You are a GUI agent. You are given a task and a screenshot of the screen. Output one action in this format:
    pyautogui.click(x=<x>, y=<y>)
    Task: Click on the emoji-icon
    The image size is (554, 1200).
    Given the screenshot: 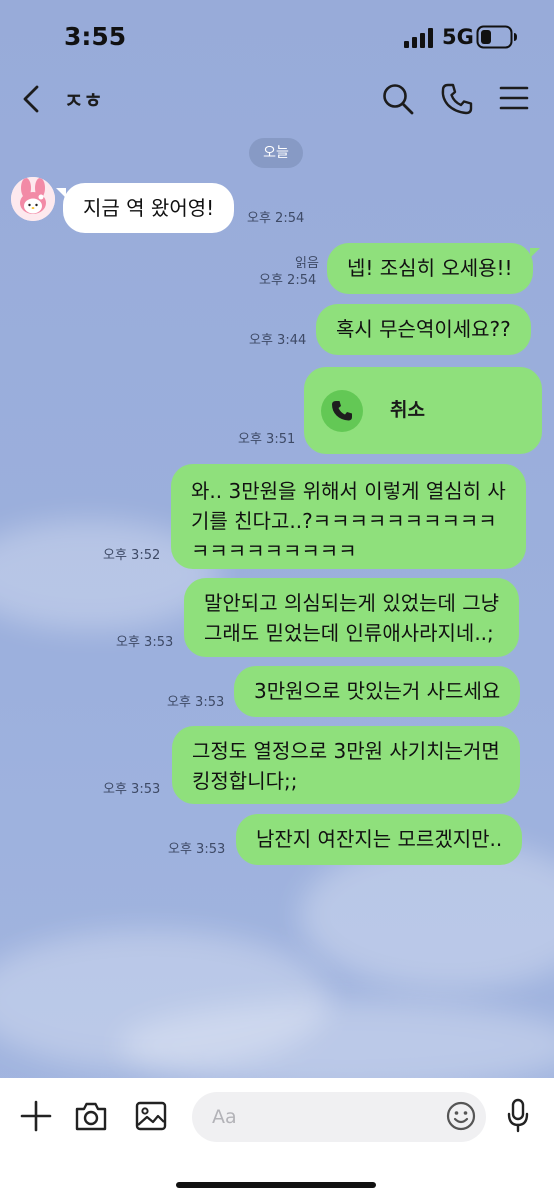 What is the action you would take?
    pyautogui.click(x=461, y=1116)
    